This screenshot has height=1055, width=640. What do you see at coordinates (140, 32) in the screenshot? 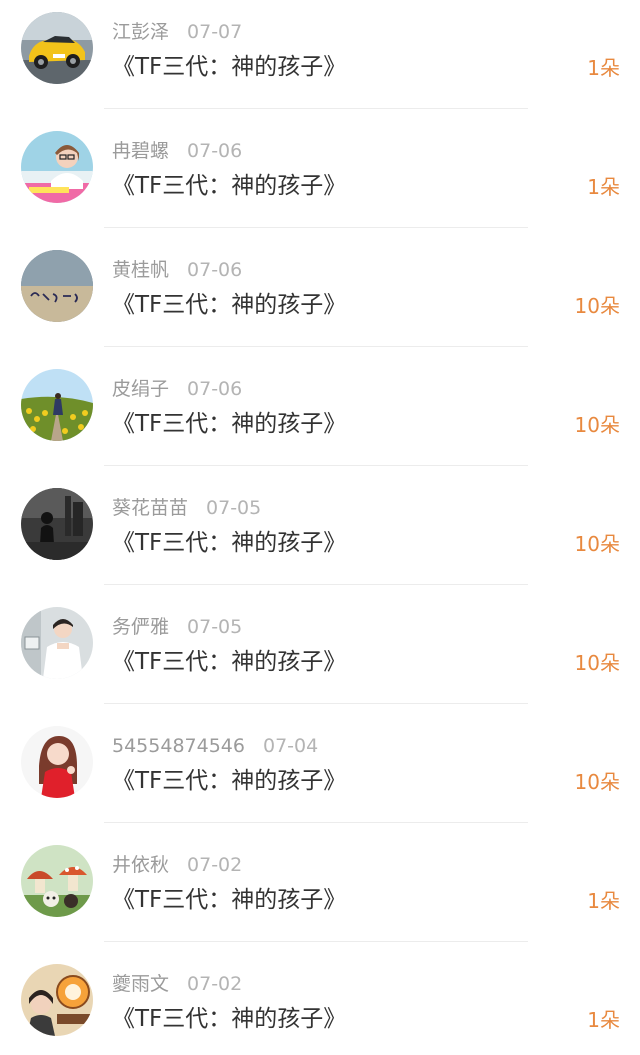
I see `username: 江彭泽` at bounding box center [140, 32].